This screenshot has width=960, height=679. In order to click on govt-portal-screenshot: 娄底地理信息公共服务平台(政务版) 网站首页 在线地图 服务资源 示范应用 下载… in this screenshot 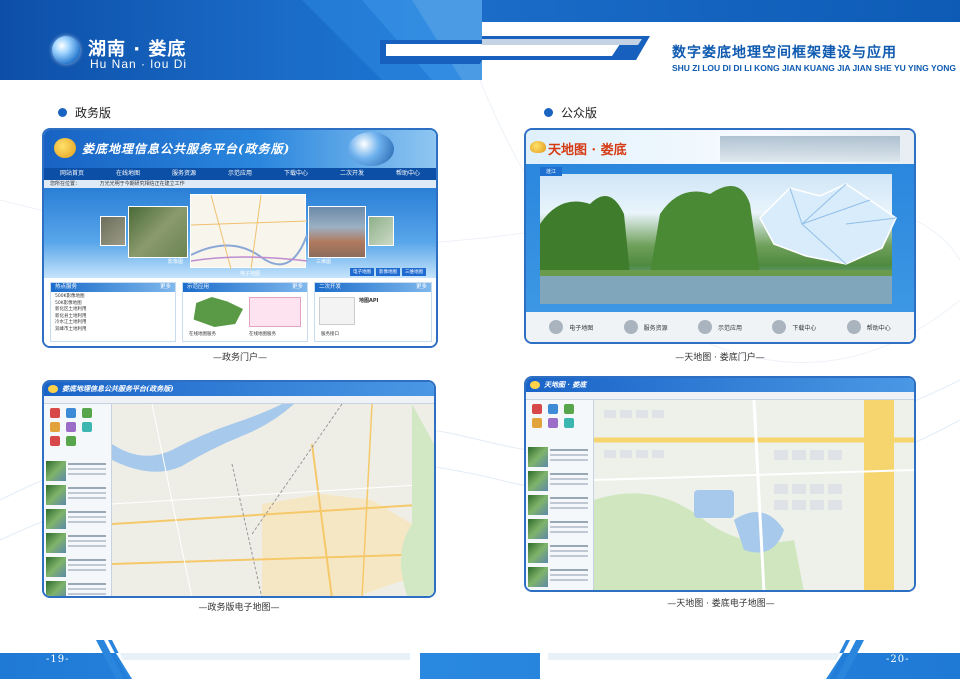, I will do `click(240, 238)`.